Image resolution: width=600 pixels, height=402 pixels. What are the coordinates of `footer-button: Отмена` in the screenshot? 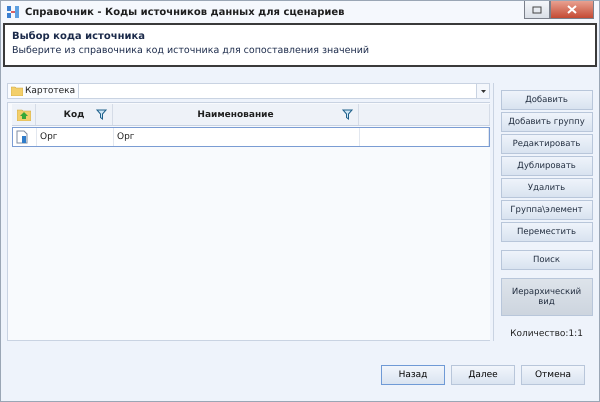 It's located at (553, 375).